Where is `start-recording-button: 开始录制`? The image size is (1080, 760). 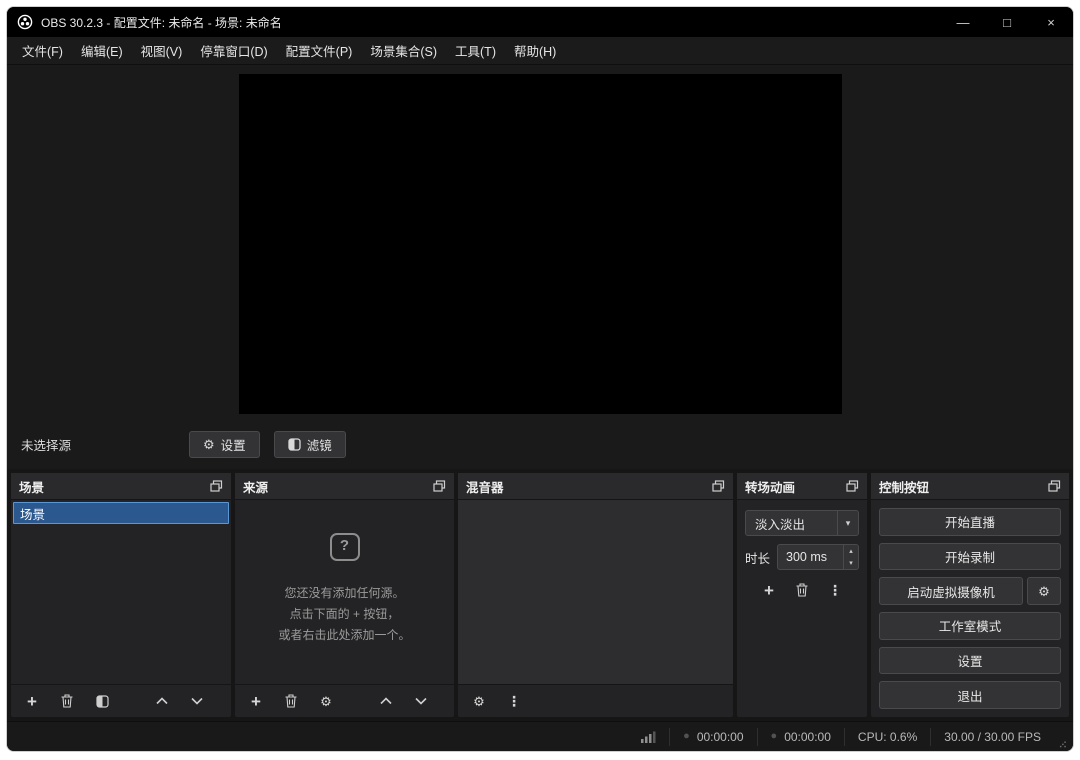 start-recording-button: 开始录制 is located at coordinates (970, 556).